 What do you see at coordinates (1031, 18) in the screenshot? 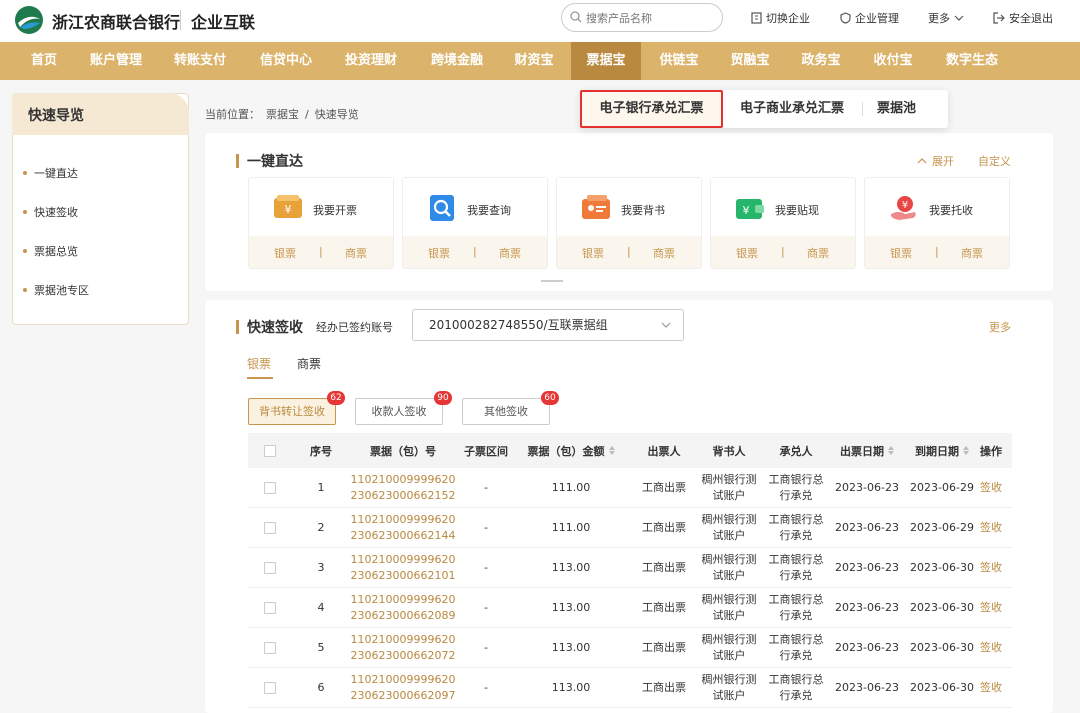
I see `logout-label: 安全退出` at bounding box center [1031, 18].